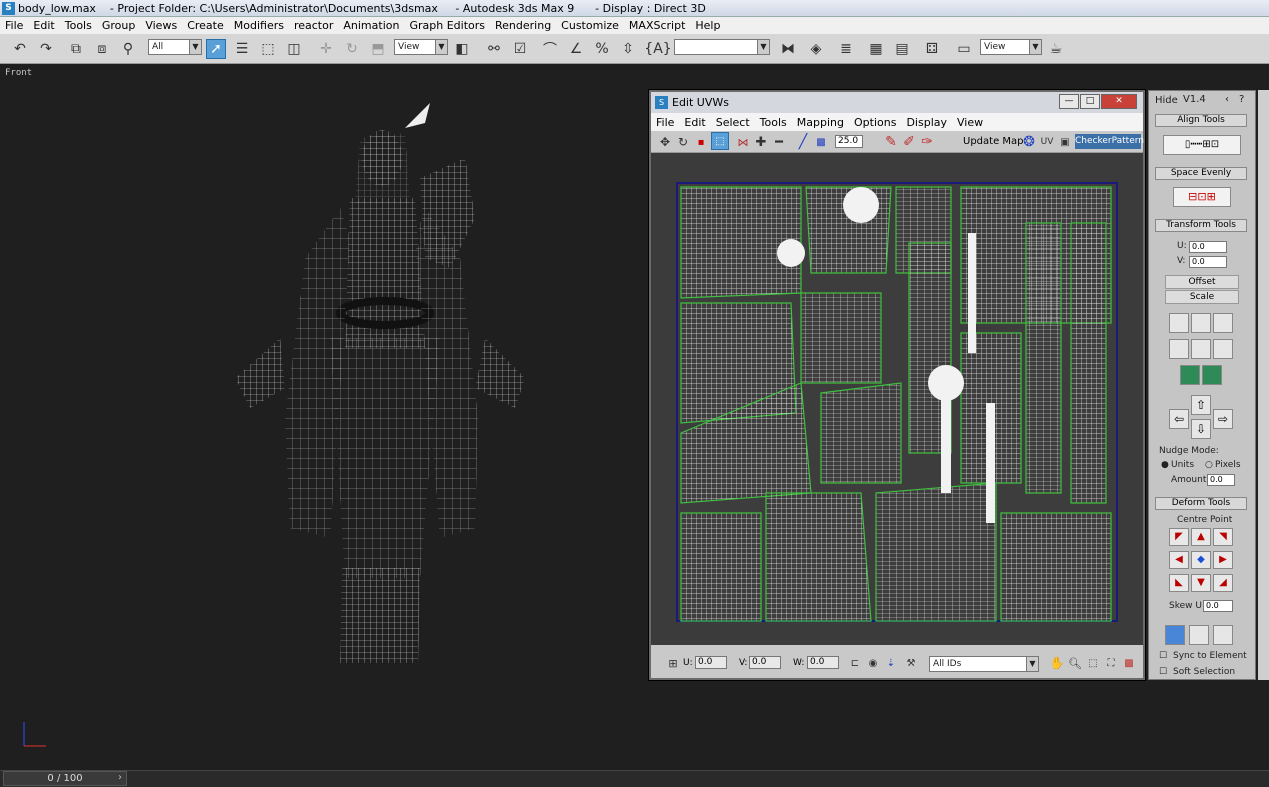 The image size is (1269, 787). Describe the element at coordinates (1163, 656) in the screenshot. I see `sync-checkbox-icon: ☐` at that location.